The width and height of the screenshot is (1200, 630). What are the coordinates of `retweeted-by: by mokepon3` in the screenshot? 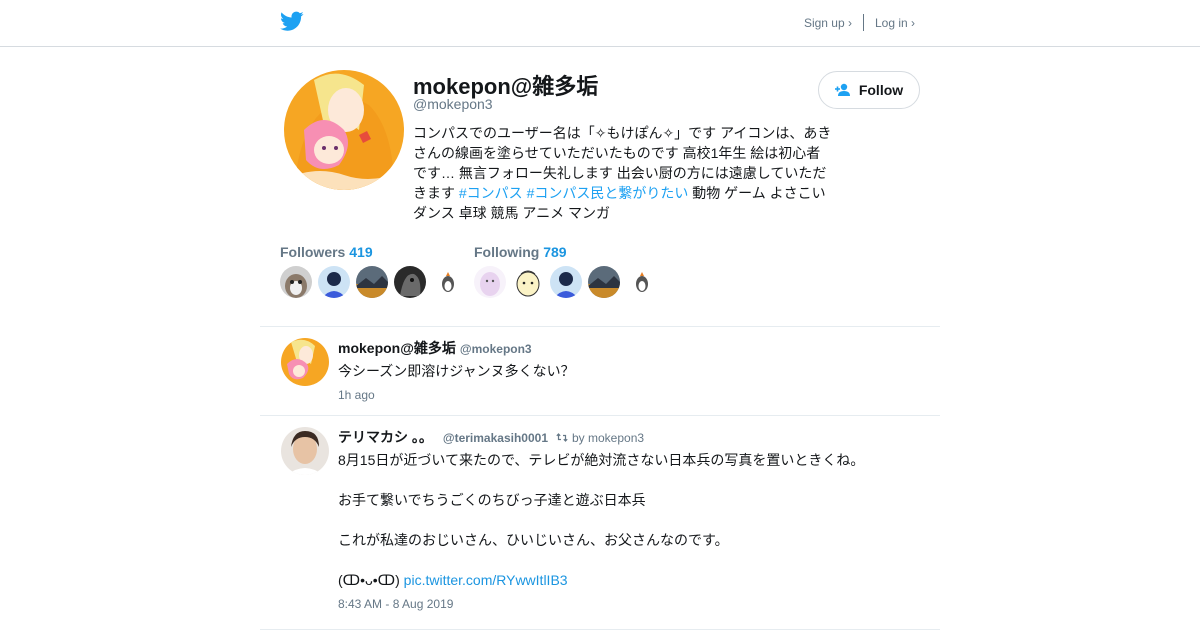 It's located at (608, 438).